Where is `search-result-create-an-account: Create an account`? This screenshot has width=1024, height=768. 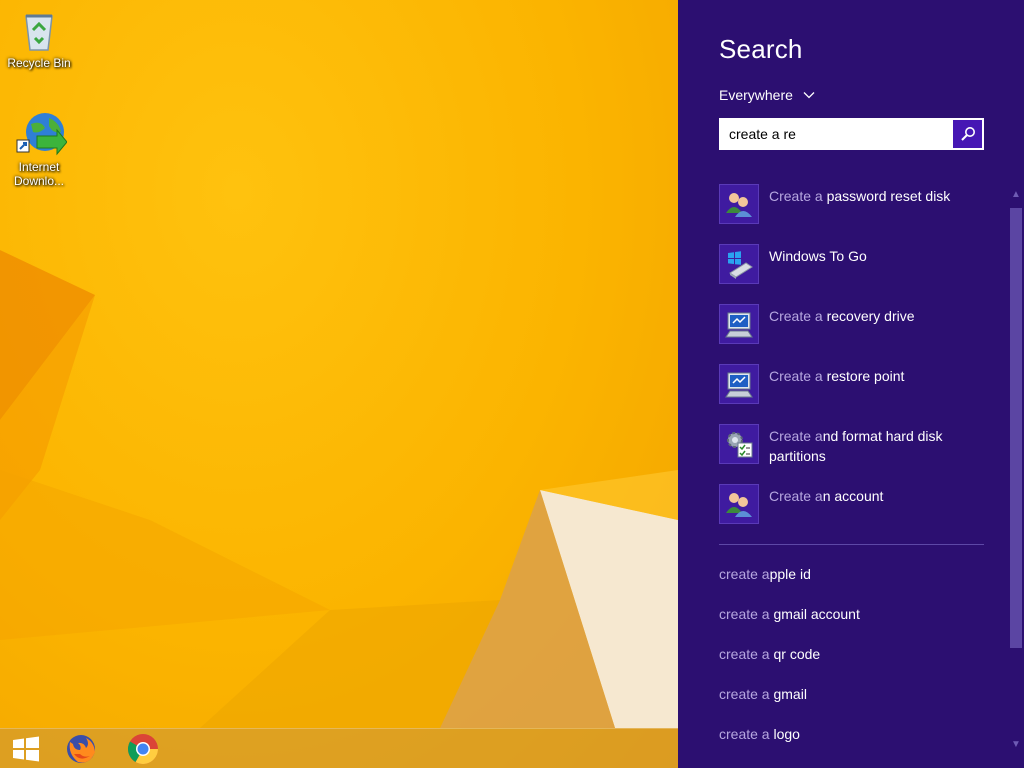 search-result-create-an-account: Create an account is located at coordinates (851, 506).